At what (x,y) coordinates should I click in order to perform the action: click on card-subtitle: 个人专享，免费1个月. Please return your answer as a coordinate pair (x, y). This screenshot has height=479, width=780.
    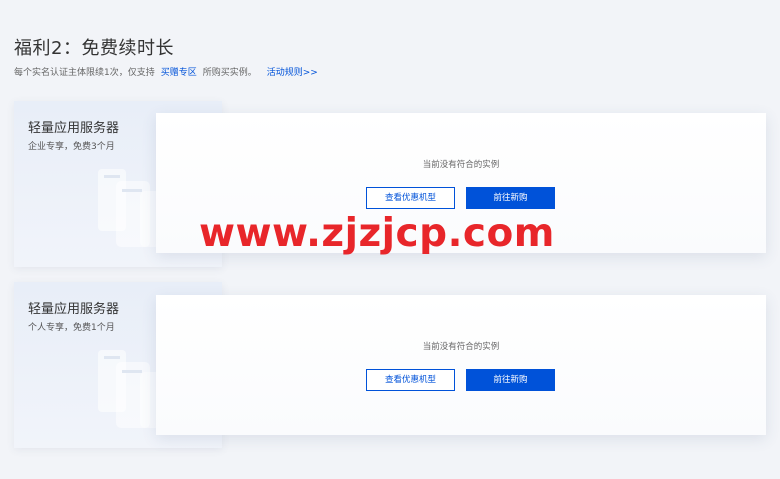
    Looking at the image, I should click on (71, 328).